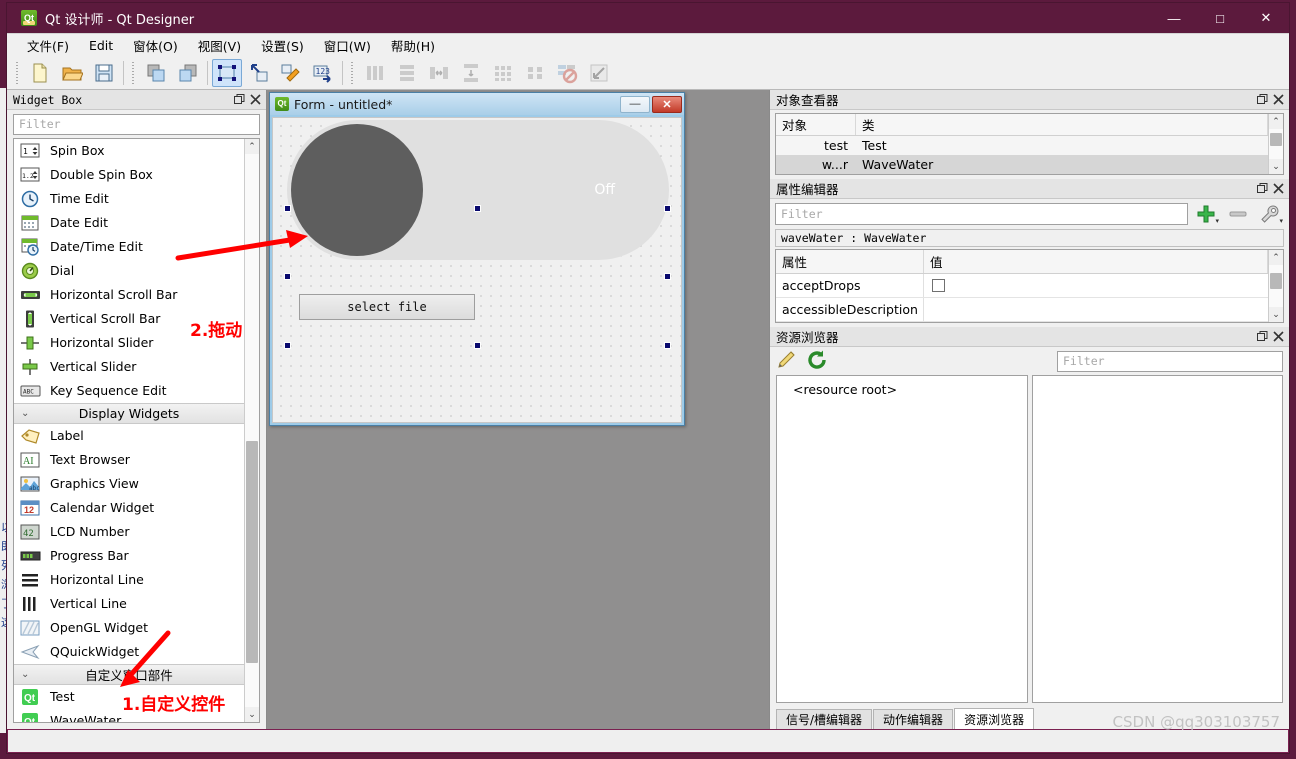 The image size is (1296, 759). Describe the element at coordinates (129, 556) in the screenshot. I see `widget-item-progress-bar: Progress Bar` at that location.